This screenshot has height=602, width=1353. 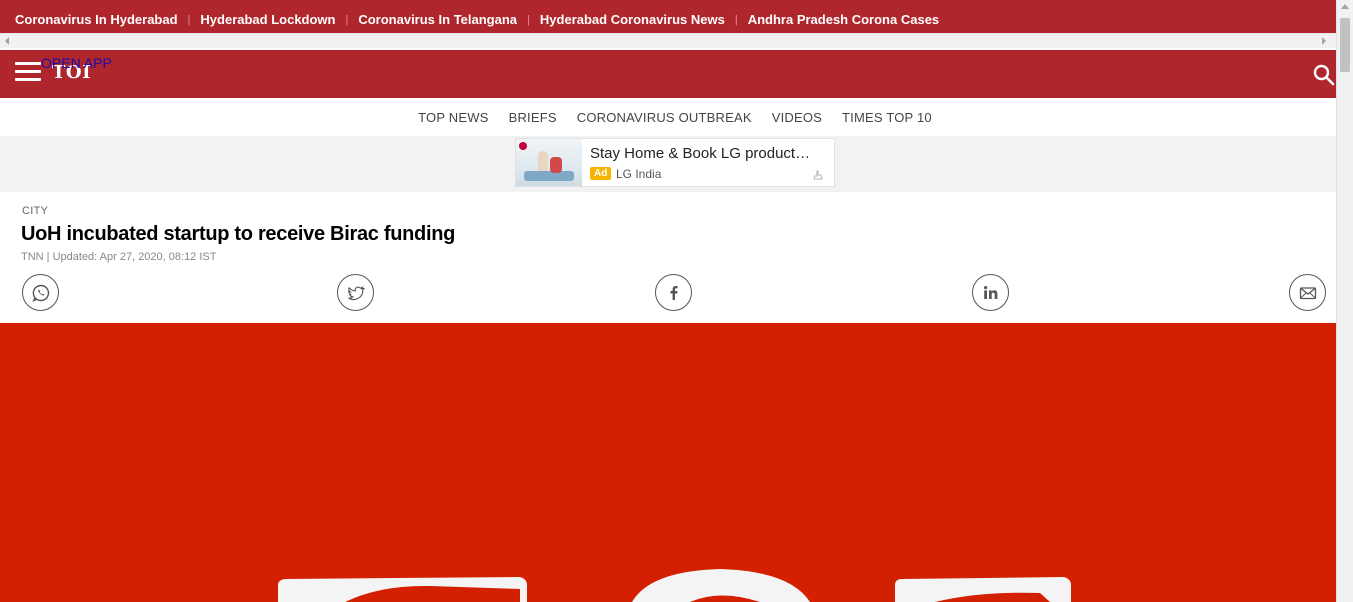 I want to click on ad-strip: Stay Home & Book LG product… Ad LG India, so click(x=675, y=164).